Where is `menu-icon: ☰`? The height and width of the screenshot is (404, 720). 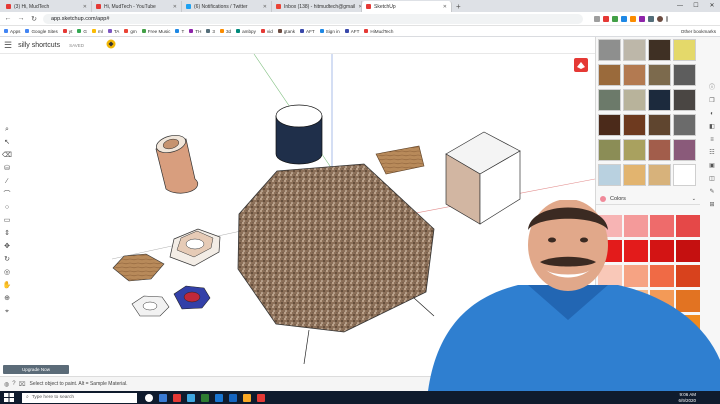 menu-icon: ☰ is located at coordinates (8, 45).